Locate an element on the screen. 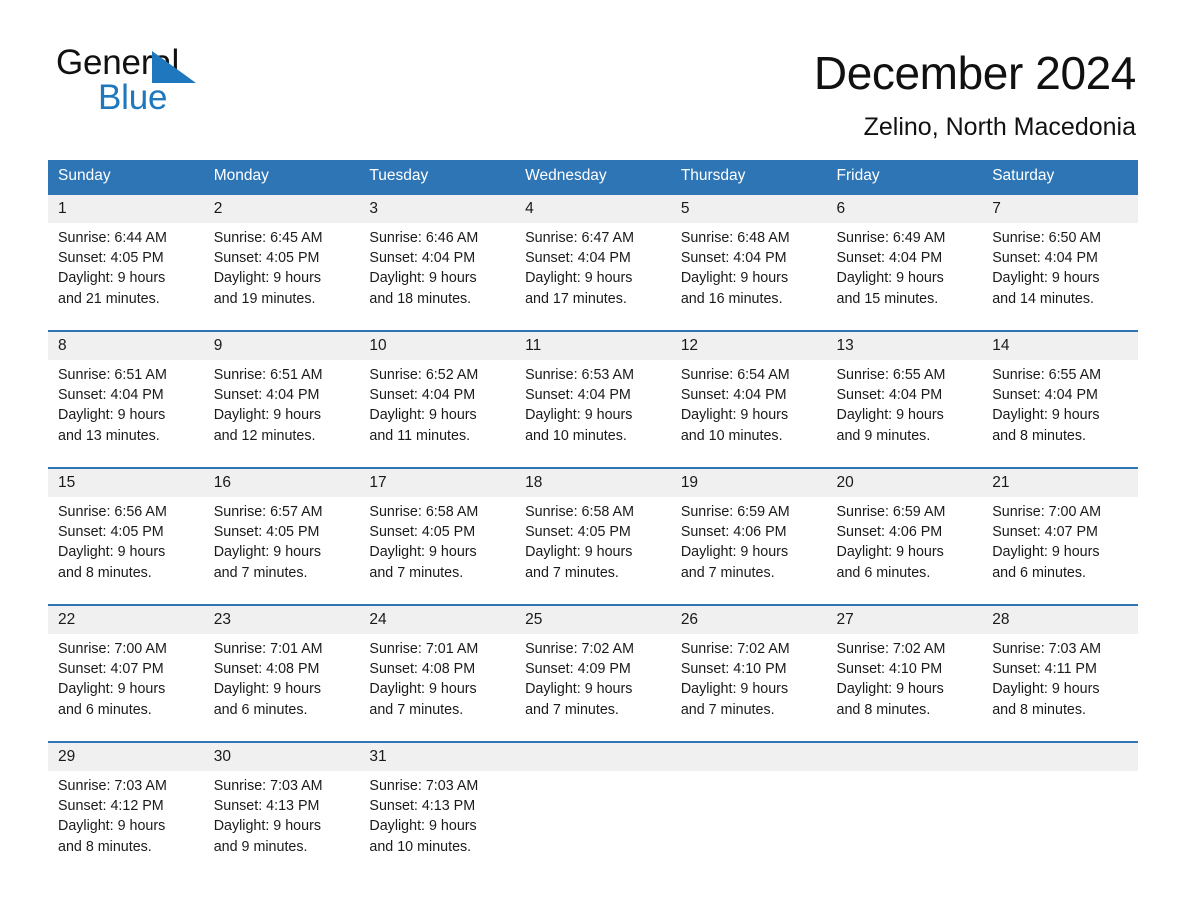 The image size is (1188, 918). day-number: 7 is located at coordinates (1060, 209).